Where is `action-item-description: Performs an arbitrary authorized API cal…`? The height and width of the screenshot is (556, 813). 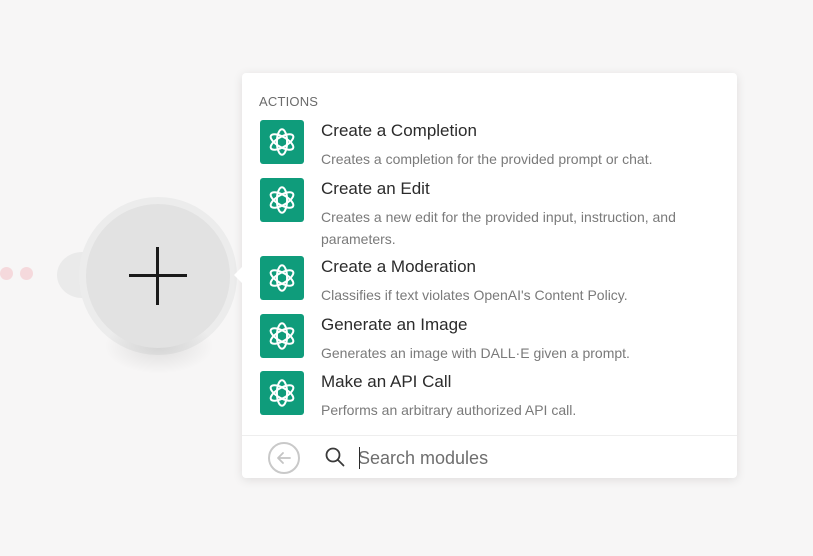 action-item-description: Performs an arbitrary authorized API cal… is located at coordinates (449, 410).